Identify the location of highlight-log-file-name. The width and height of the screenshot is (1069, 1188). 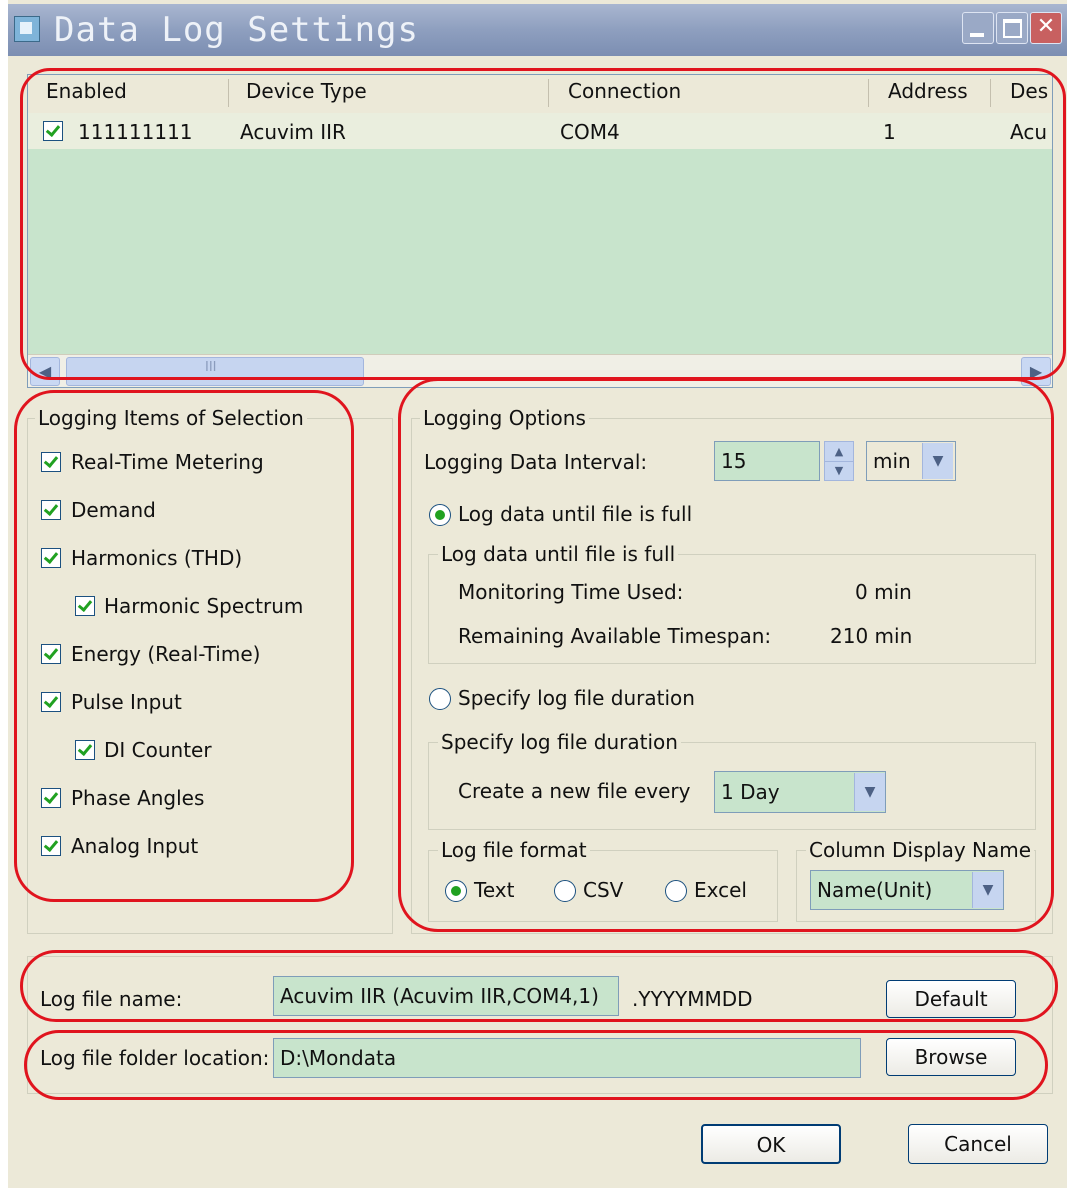
(539, 986).